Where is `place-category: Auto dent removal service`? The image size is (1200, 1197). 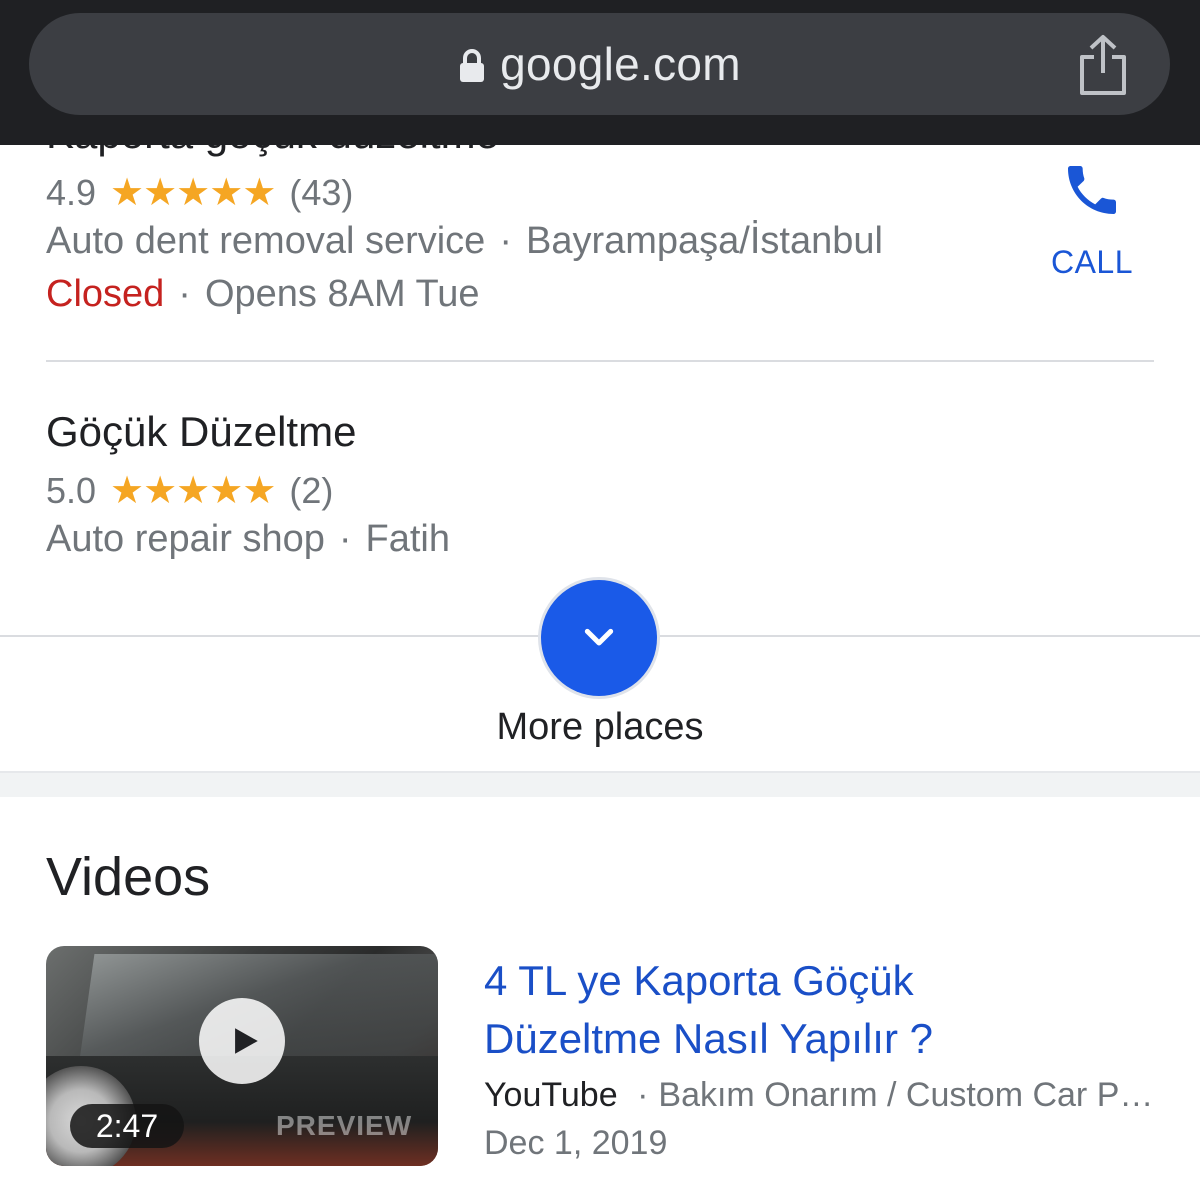
place-category: Auto dent removal service is located at coordinates (266, 241).